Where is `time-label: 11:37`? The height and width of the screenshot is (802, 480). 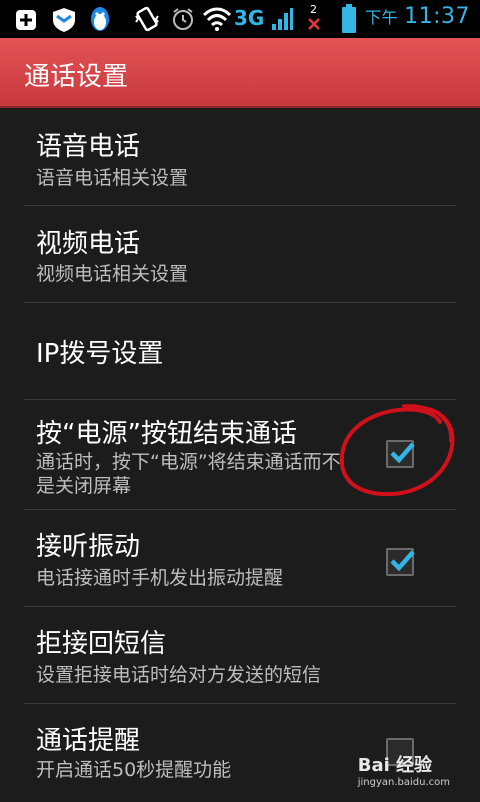
time-label: 11:37 is located at coordinates (437, 16).